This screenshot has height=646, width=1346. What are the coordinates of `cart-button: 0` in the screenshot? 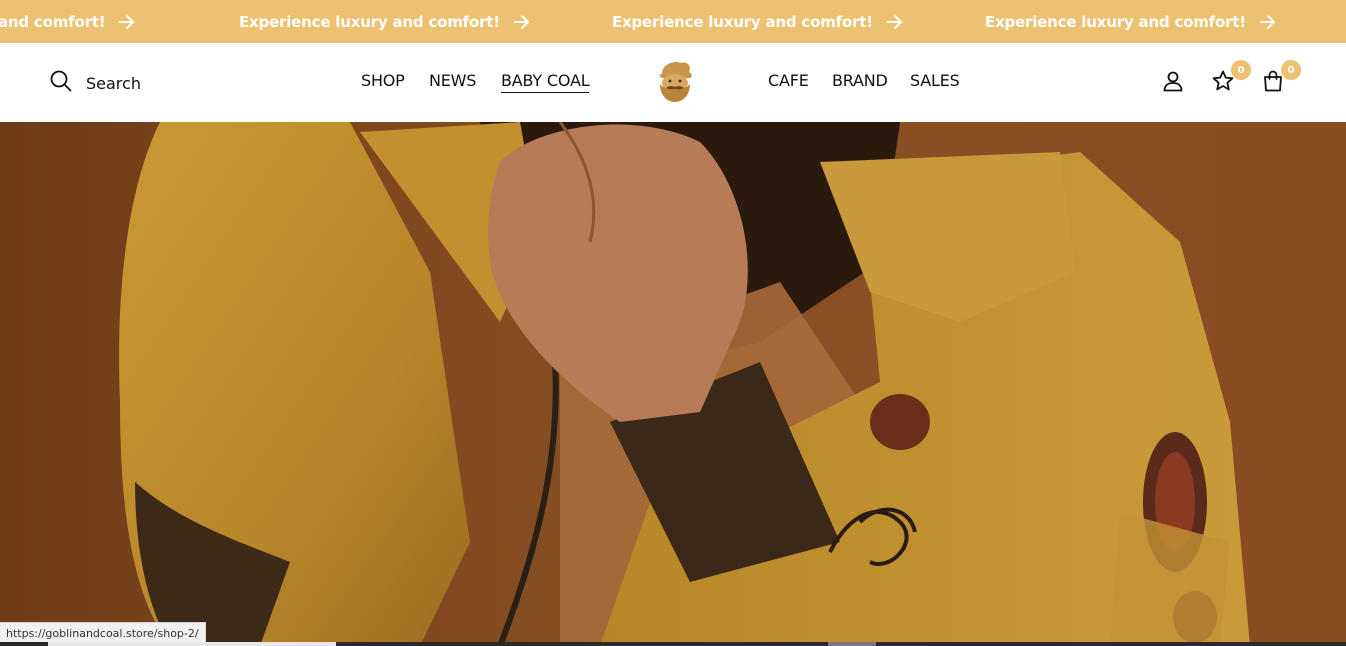 It's located at (1281, 77).